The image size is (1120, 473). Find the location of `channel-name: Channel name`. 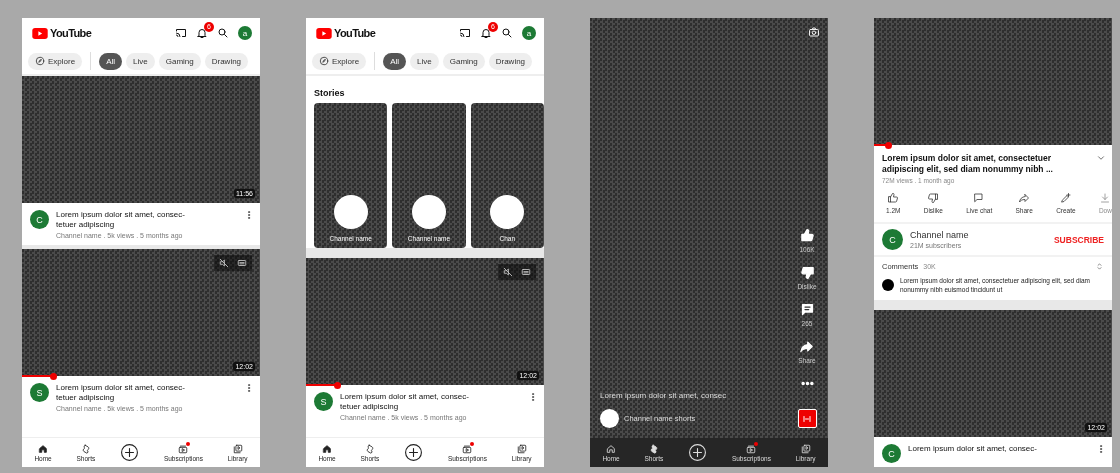

channel-name: Channel name is located at coordinates (978, 235).